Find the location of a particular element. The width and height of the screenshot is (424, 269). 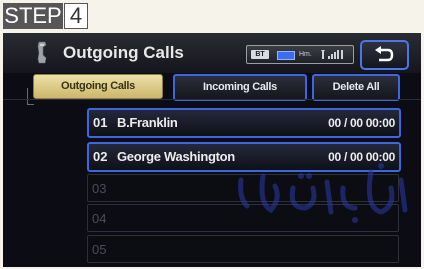

battery-icon is located at coordinates (286, 55).